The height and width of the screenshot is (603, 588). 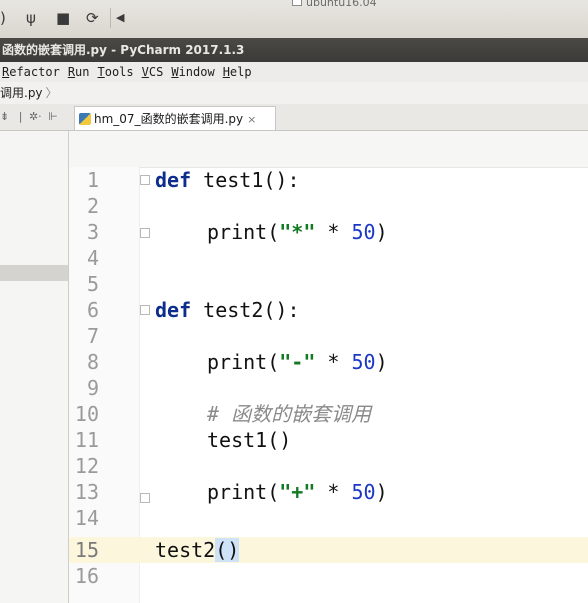 I want to click on menu-tools: Tools, so click(x=116, y=72).